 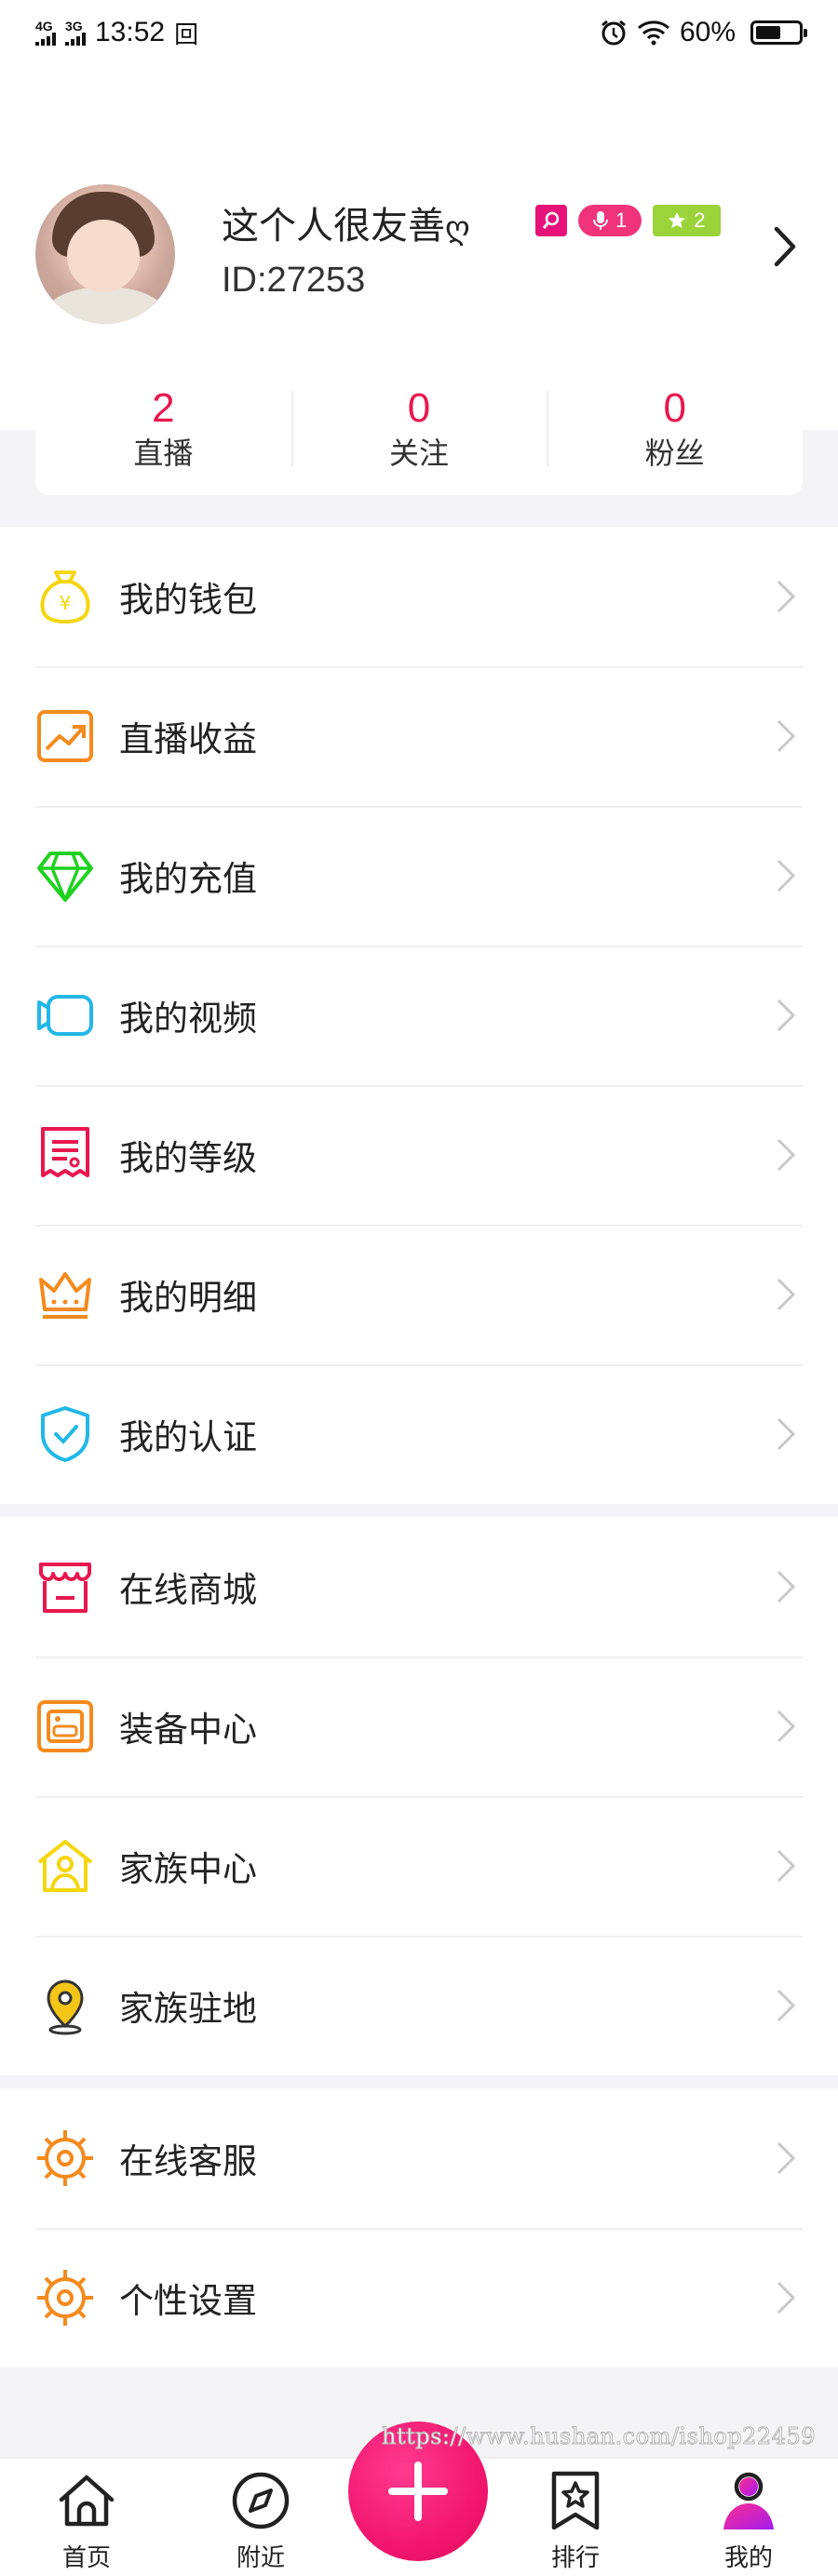 What do you see at coordinates (65, 876) in the screenshot?
I see `diamond-icon` at bounding box center [65, 876].